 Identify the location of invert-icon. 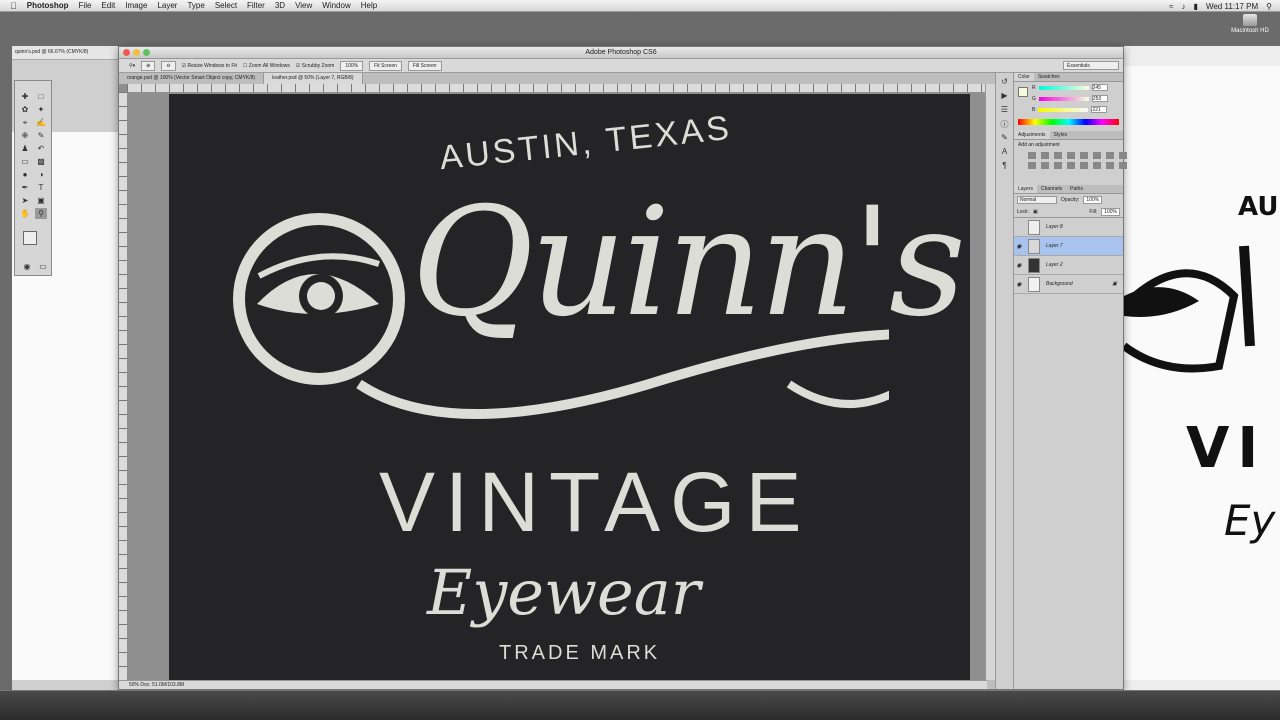
(1071, 165).